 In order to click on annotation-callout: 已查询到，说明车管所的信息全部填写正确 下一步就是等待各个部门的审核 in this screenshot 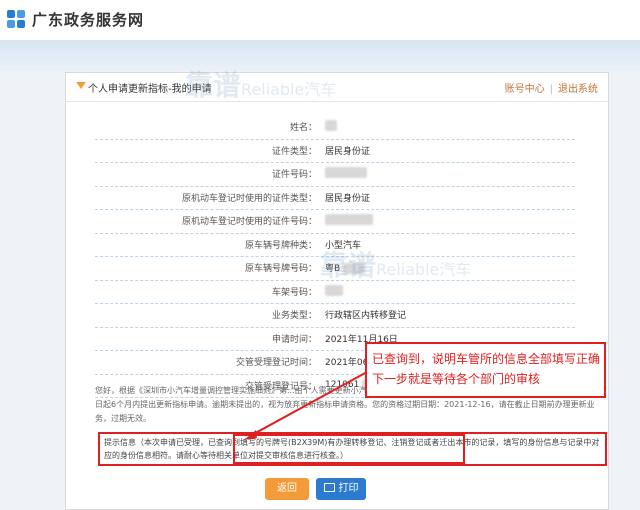, I will do `click(485, 370)`.